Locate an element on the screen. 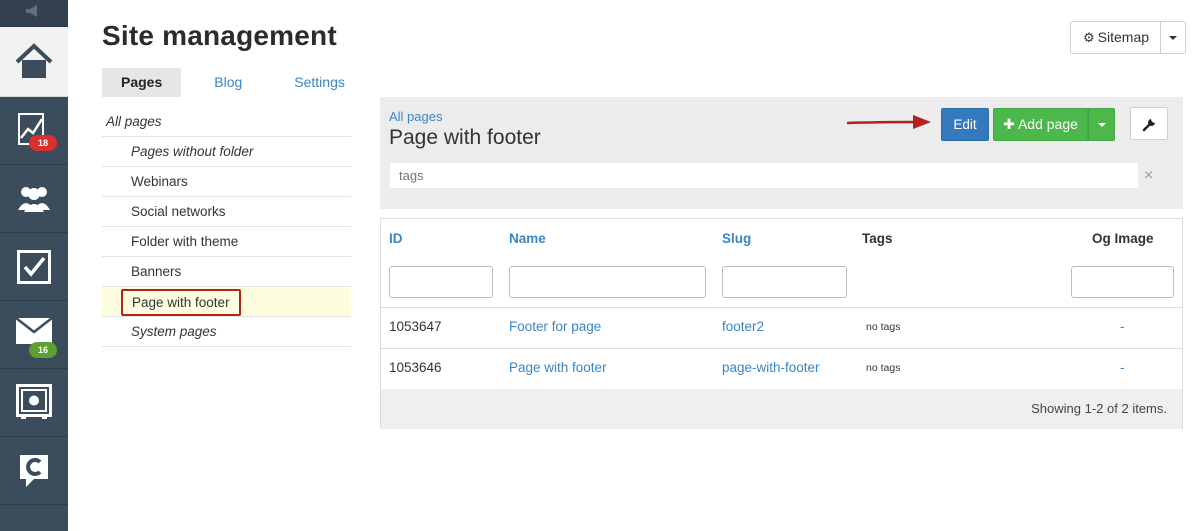 The width and height of the screenshot is (1200, 531). folder-page-with-footer: Page with footer is located at coordinates (226, 302).